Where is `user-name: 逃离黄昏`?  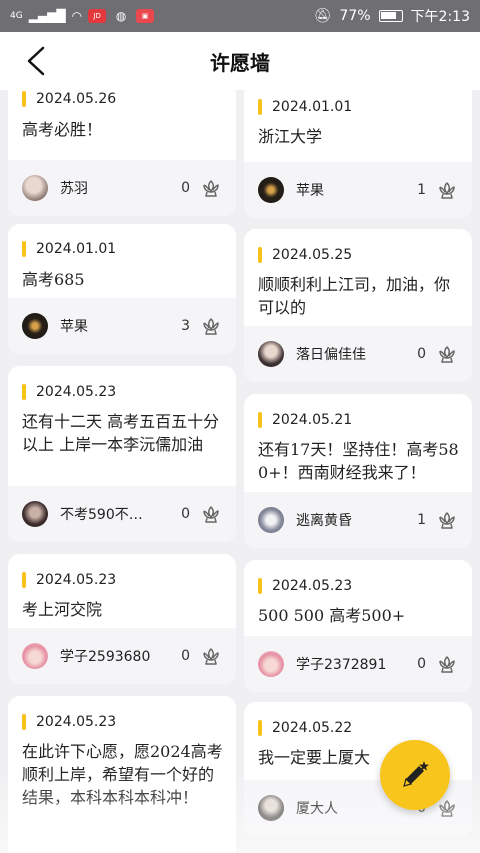 user-name: 逃离黄昏 is located at coordinates (344, 520).